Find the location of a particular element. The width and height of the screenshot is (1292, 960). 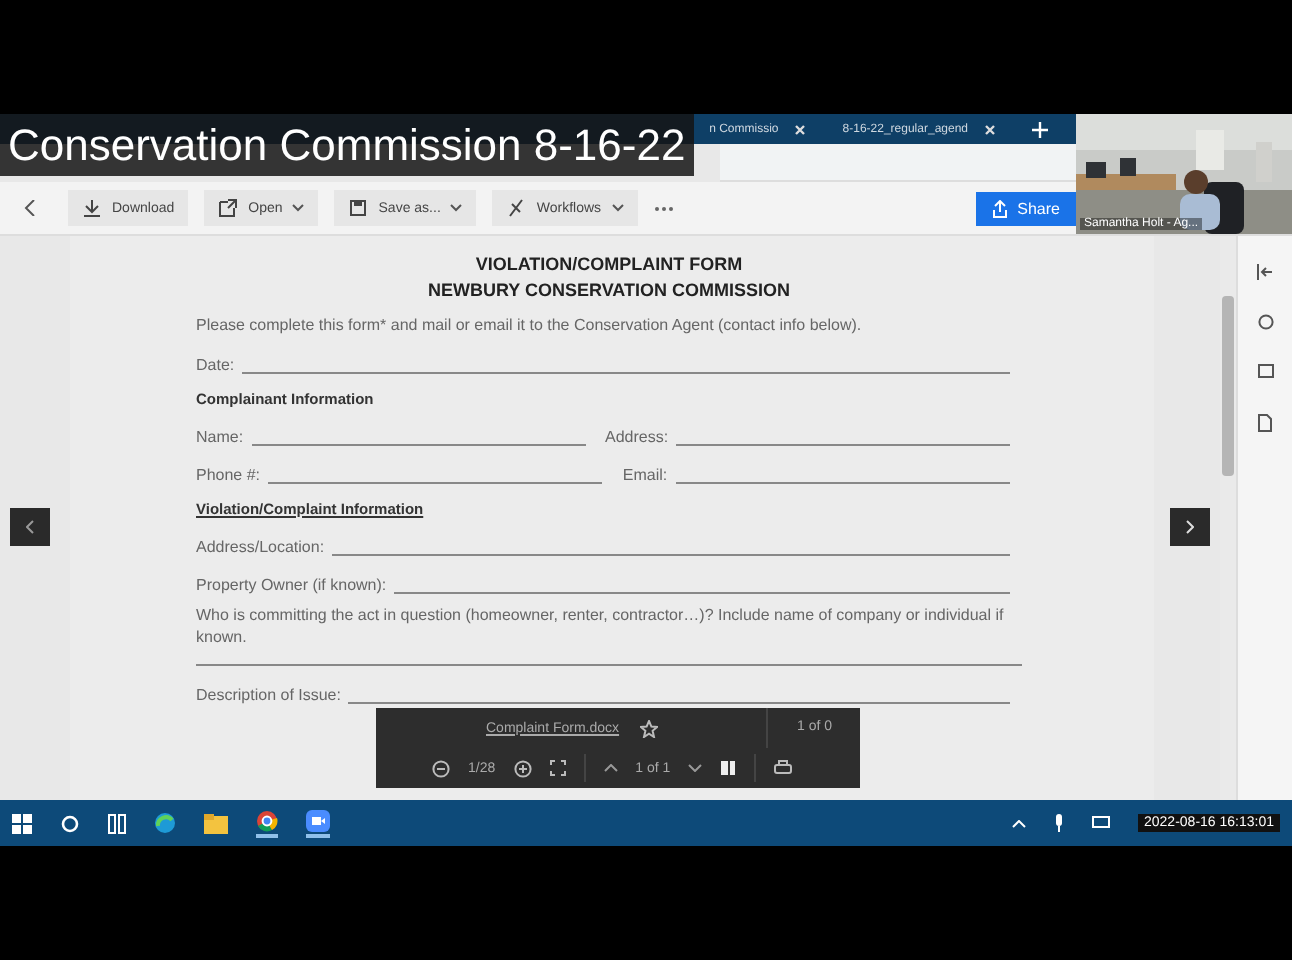

open-icon is located at coordinates (228, 208).